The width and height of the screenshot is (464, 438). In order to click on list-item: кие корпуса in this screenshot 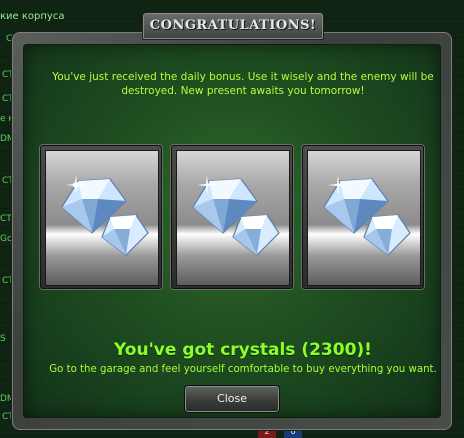, I will do `click(32, 16)`.